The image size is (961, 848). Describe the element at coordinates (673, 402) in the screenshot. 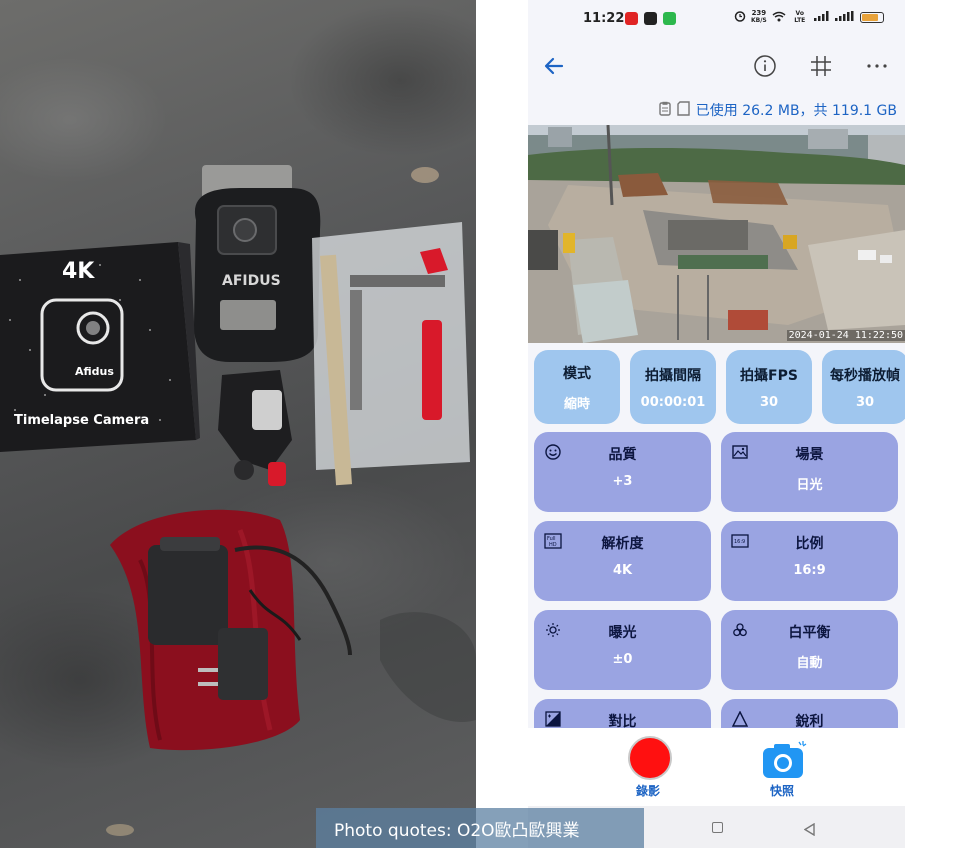

I see `tile-value: 00:00:01` at that location.